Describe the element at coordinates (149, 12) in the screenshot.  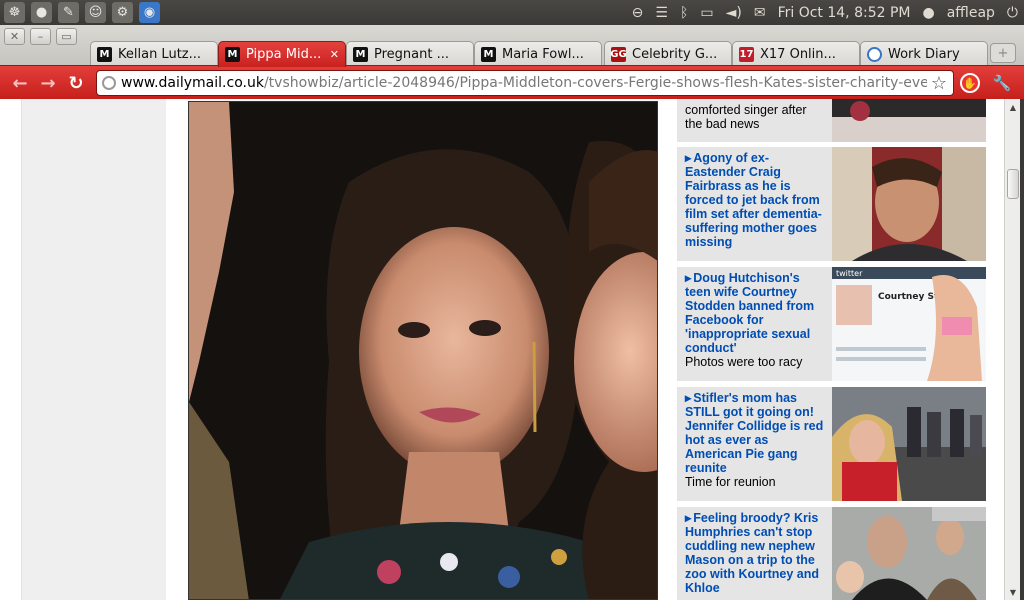
I see `chrome-icon: ◉` at that location.